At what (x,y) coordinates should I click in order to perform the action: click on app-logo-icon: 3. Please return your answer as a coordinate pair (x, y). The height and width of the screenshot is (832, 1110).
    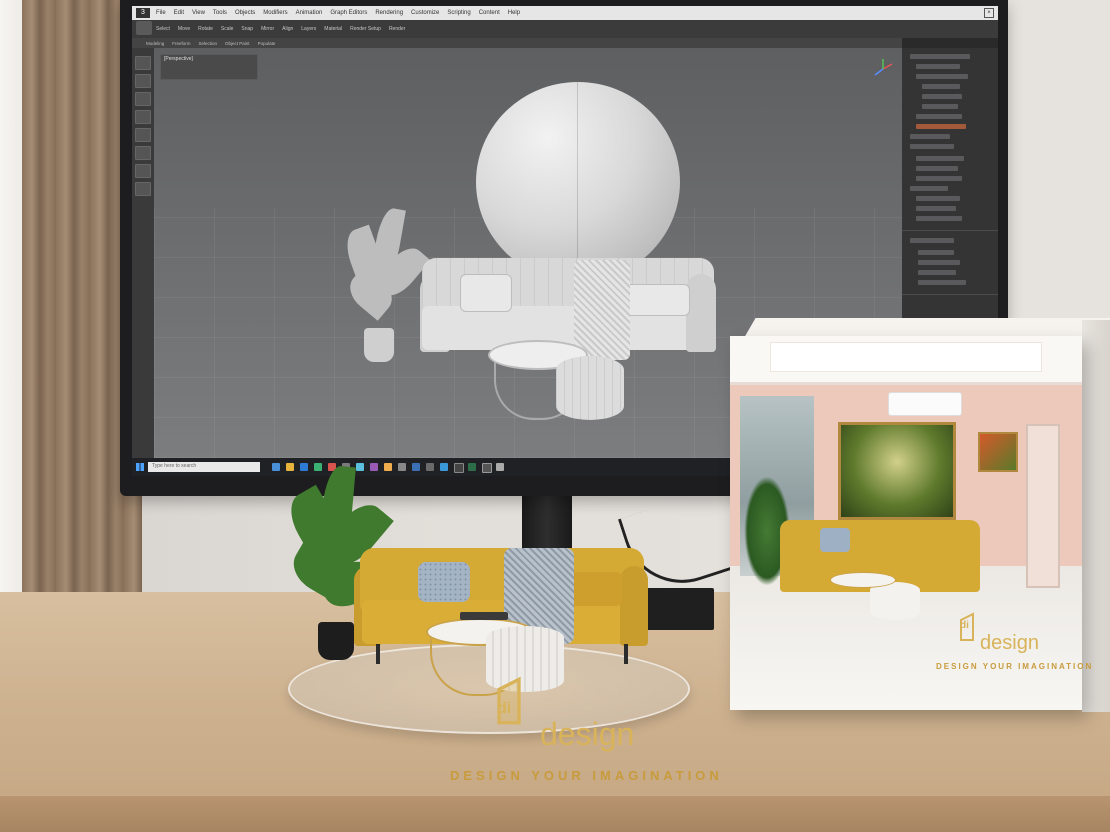
    Looking at the image, I should click on (143, 13).